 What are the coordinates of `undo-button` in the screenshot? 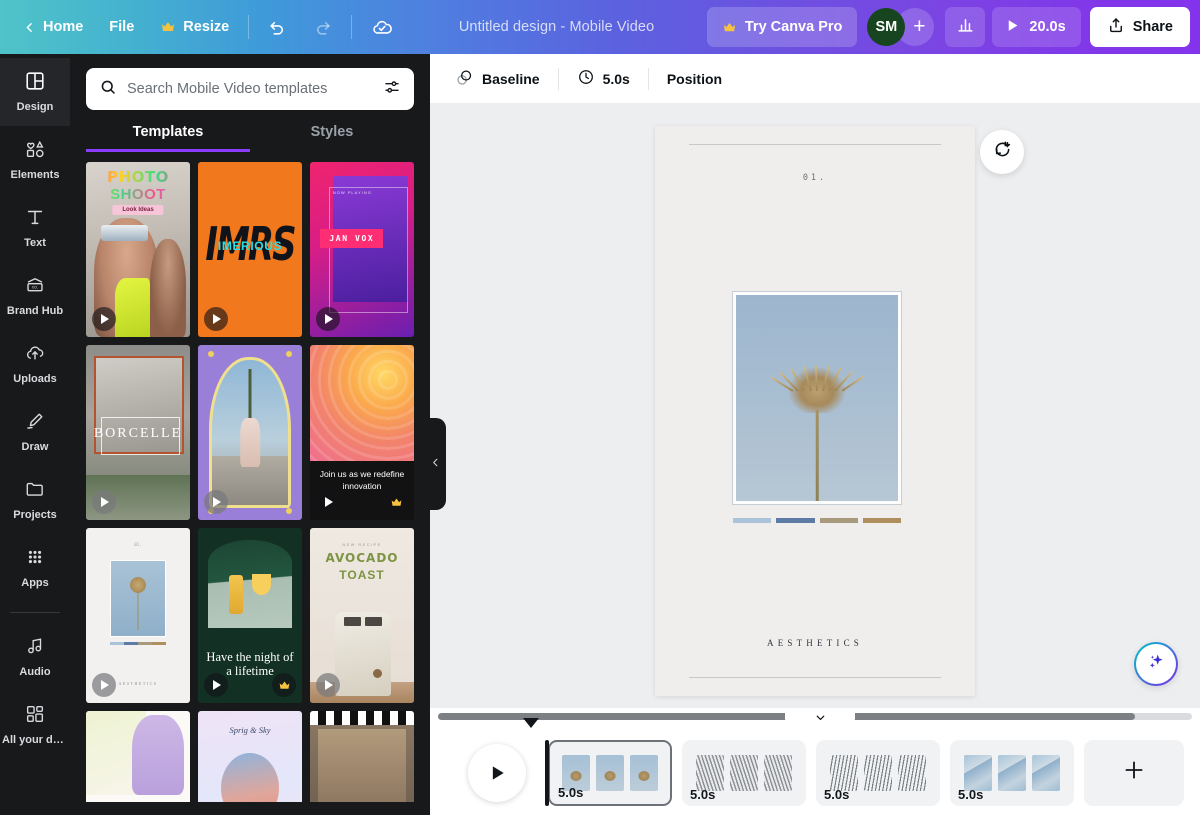 It's located at (277, 27).